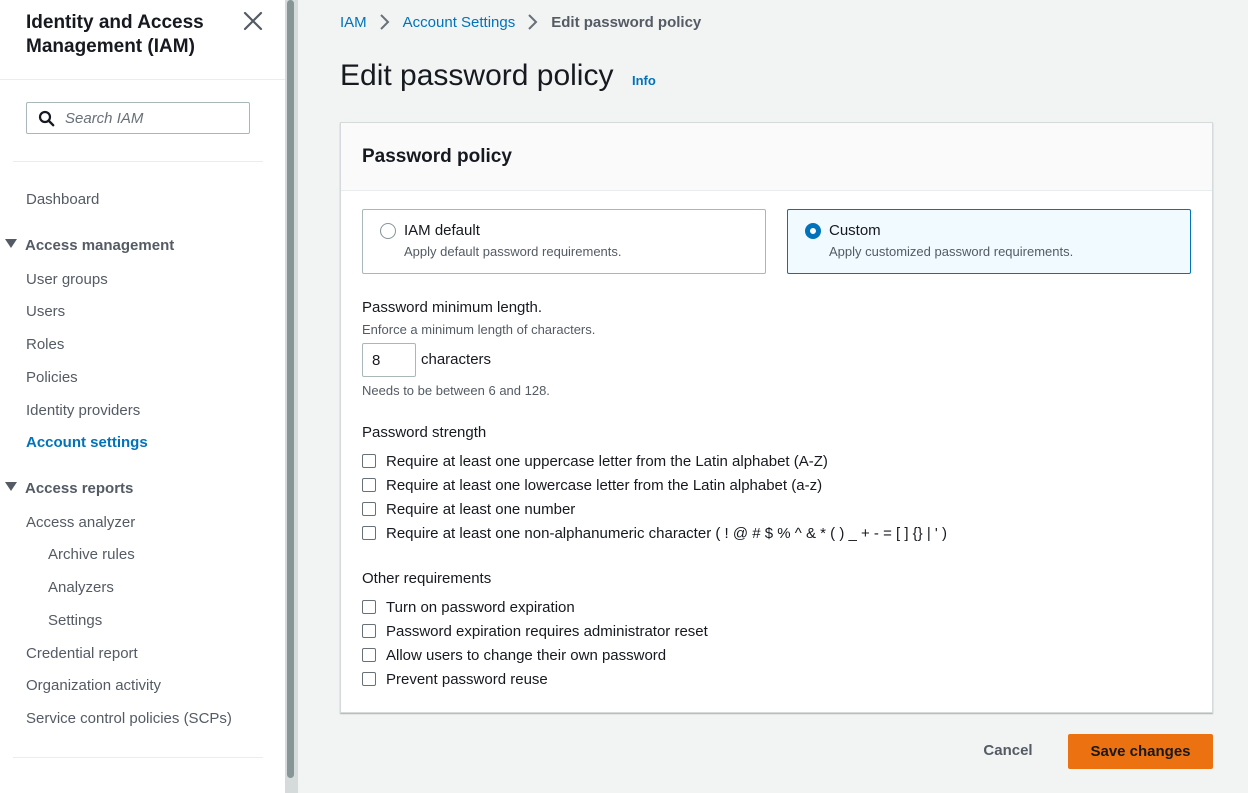 The width and height of the screenshot is (1248, 793). I want to click on breadcrumb-current: Edit password policy, so click(626, 22).